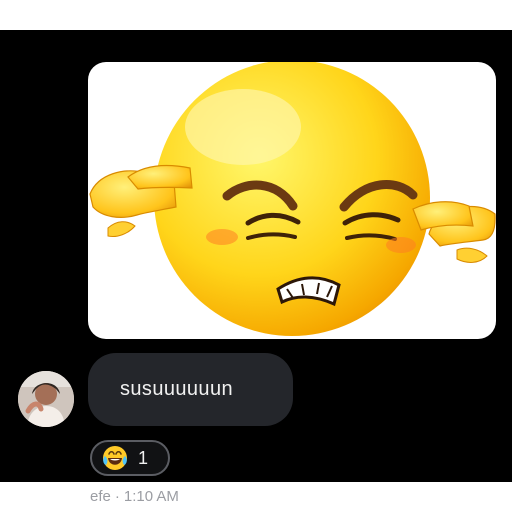  I want to click on face-with-tears-of-joy-icon, so click(115, 458).